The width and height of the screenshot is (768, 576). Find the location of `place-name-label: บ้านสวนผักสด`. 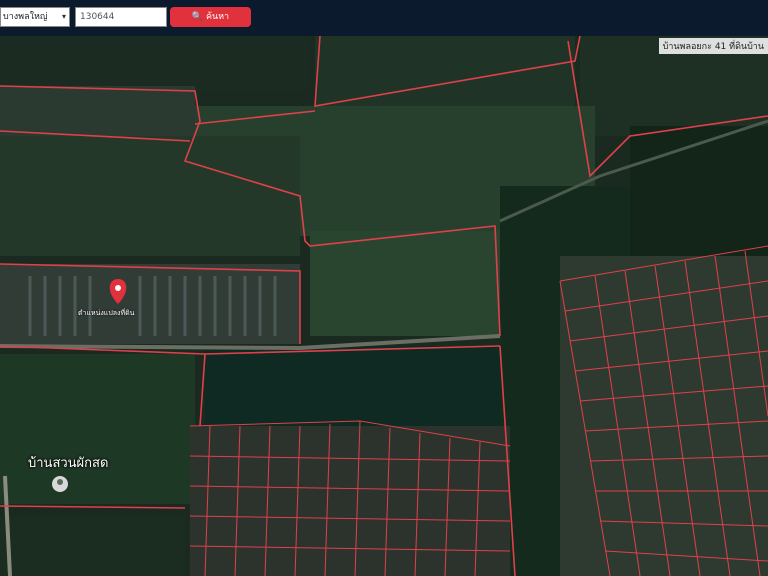

place-name-label: บ้านสวนผักสด is located at coordinates (68, 462).